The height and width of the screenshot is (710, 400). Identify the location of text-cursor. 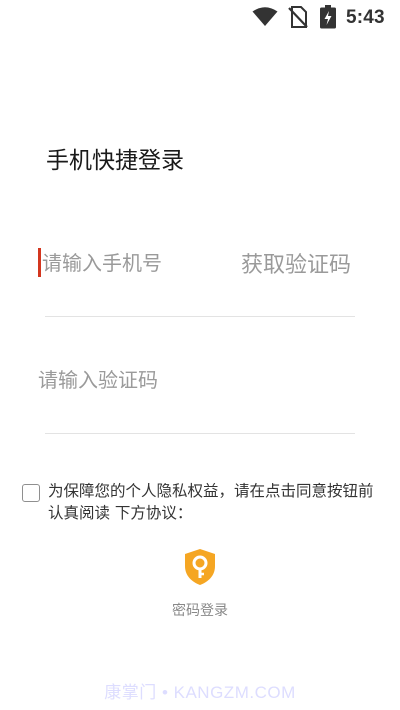
(39, 262).